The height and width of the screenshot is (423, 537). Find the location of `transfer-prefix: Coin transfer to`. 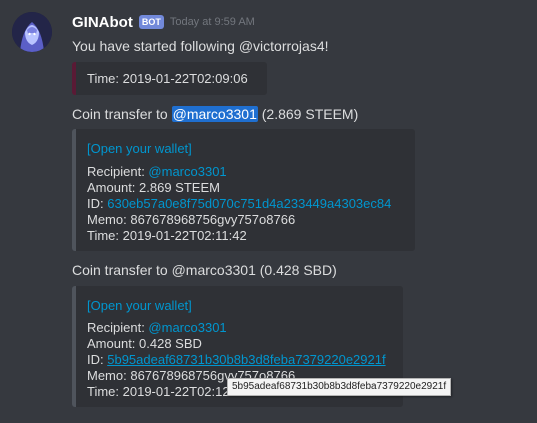

transfer-prefix: Coin transfer to is located at coordinates (122, 114).